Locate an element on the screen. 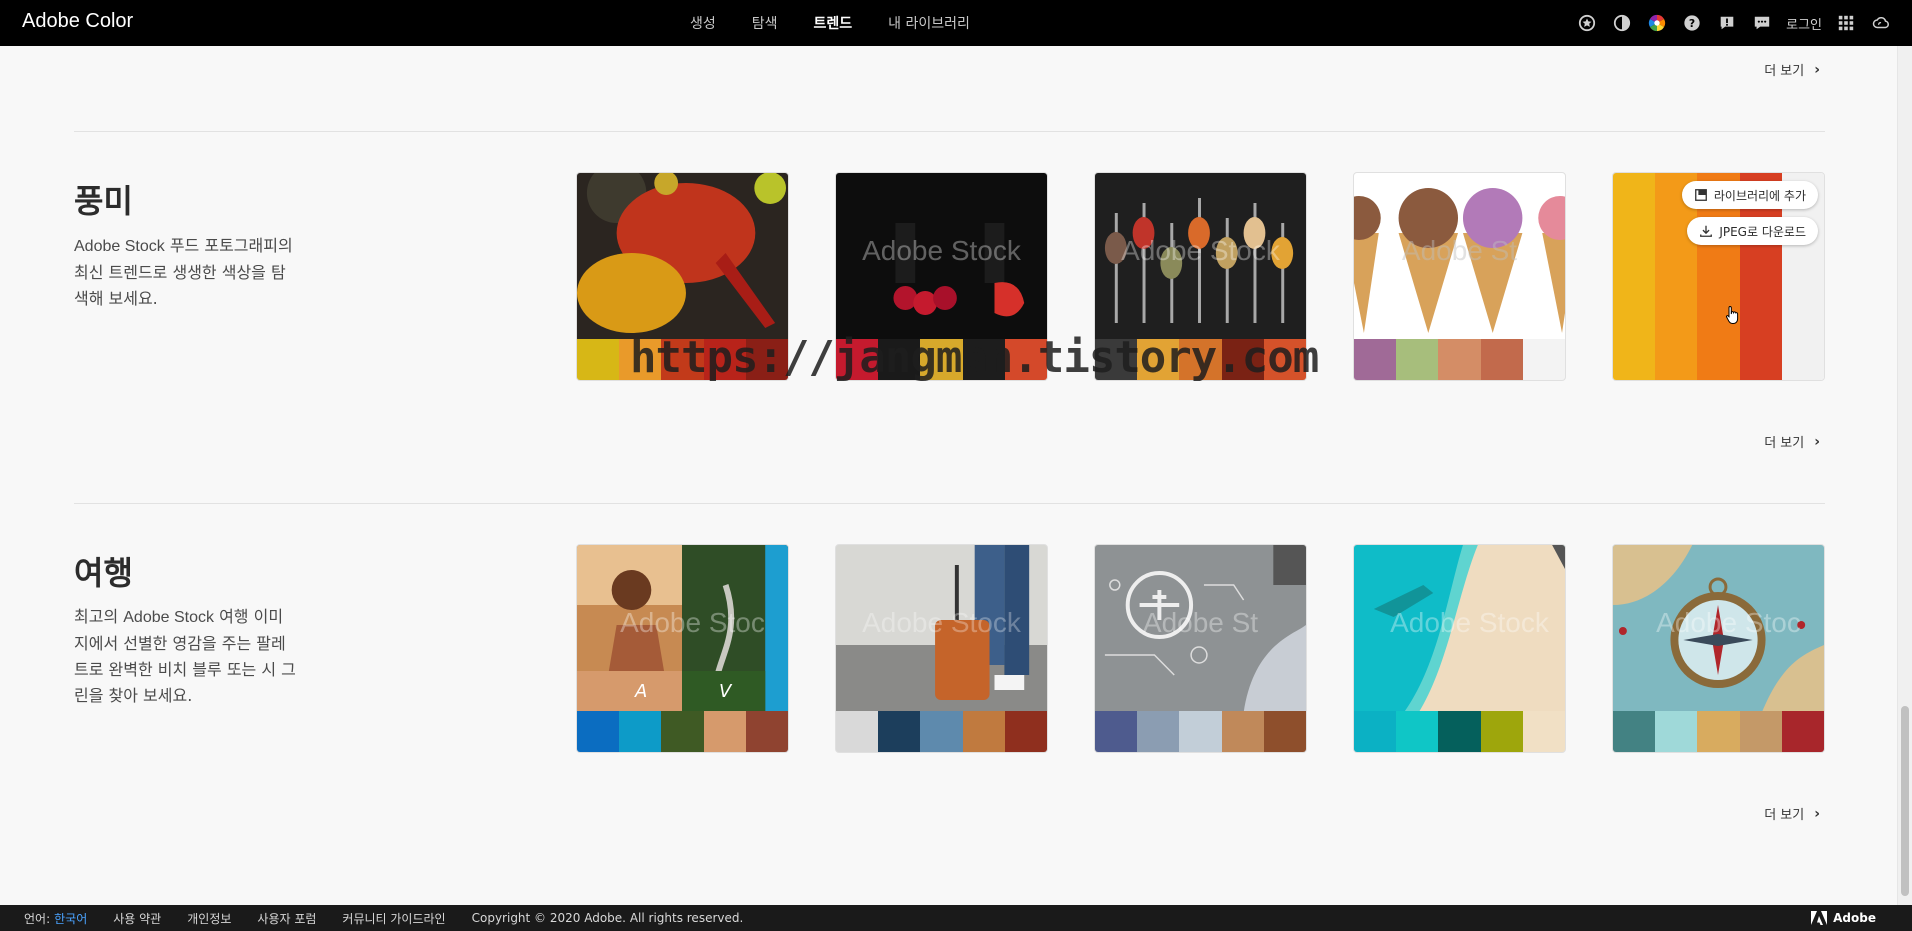  nav-create: 생성 is located at coordinates (703, 23).